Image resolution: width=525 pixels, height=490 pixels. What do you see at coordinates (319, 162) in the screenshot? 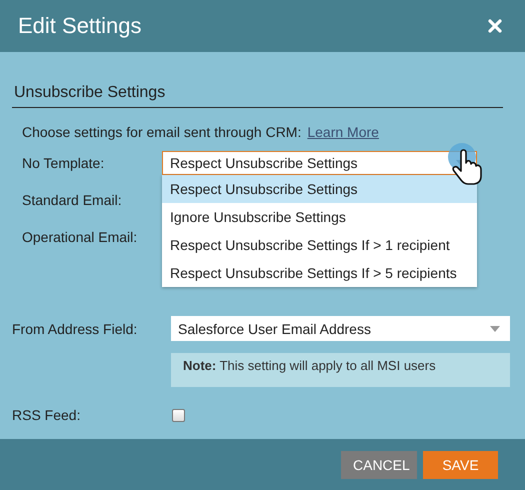
I see `select-field: Respect Unsubscribe Settings` at bounding box center [319, 162].